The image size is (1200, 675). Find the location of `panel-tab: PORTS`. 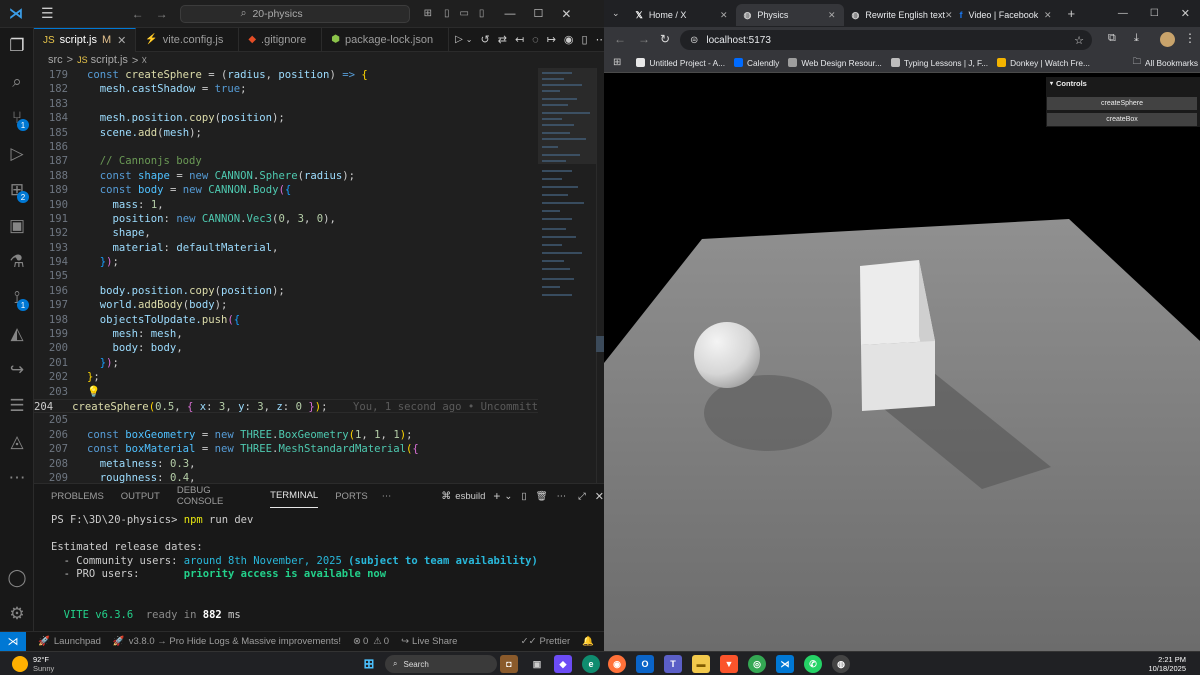

panel-tab: PORTS is located at coordinates (351, 496).